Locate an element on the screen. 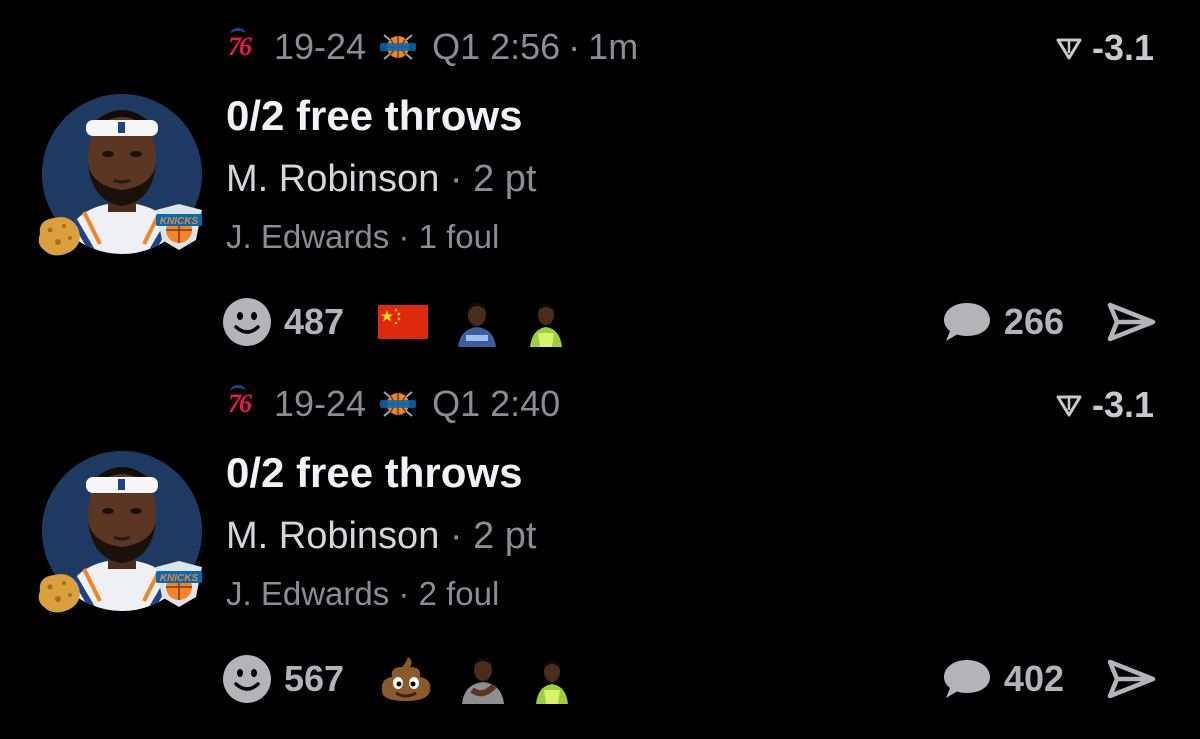 Image resolution: width=1200 pixels, height=739 pixels. game-meta: 76 19-24 Q1 2:56 · 1m is located at coordinates (432, 47).